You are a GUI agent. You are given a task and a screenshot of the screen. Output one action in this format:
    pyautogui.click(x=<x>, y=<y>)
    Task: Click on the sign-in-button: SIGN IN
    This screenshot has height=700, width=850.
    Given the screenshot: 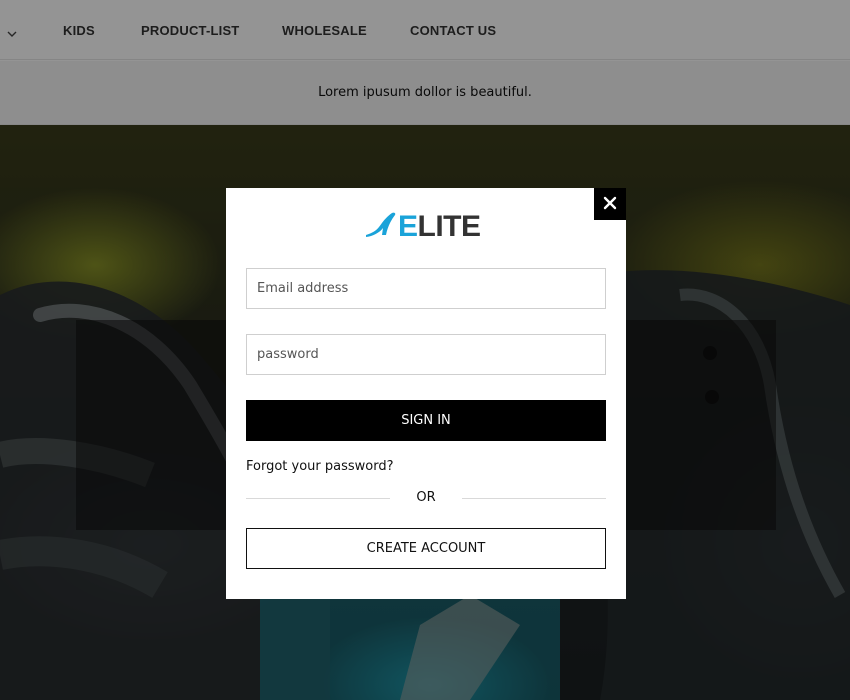 What is the action you would take?
    pyautogui.click(x=426, y=420)
    